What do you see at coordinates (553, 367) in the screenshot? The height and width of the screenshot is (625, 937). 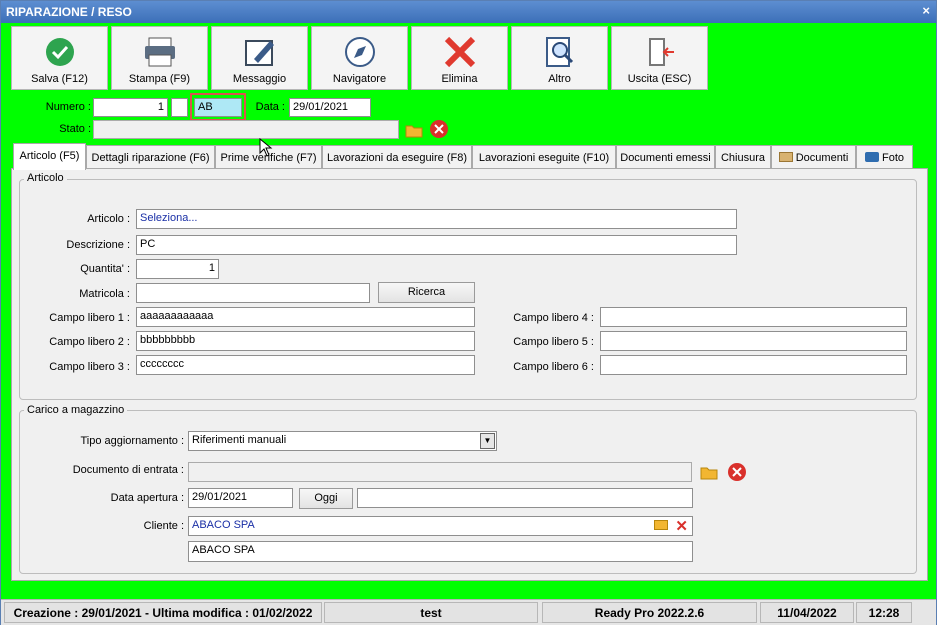 I see `campo6-label: Campo libero 6 :` at bounding box center [553, 367].